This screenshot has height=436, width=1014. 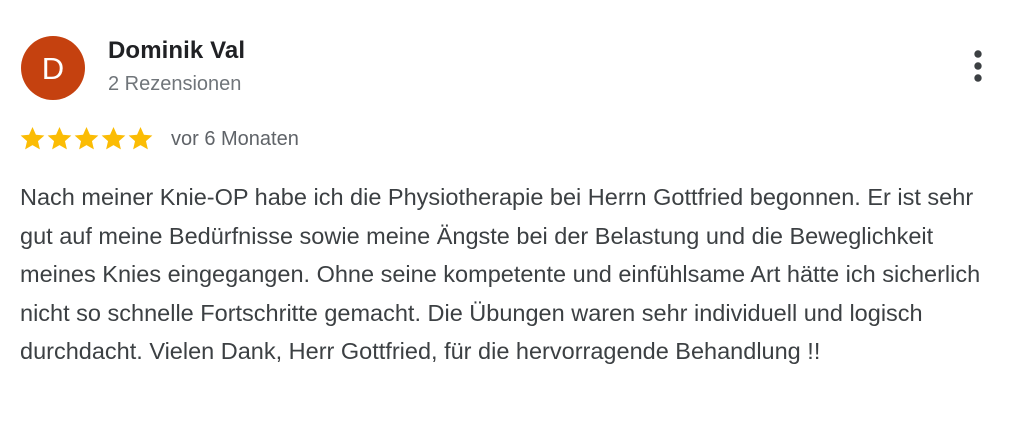 What do you see at coordinates (174, 84) in the screenshot?
I see `review-count: 2 Rezensionen` at bounding box center [174, 84].